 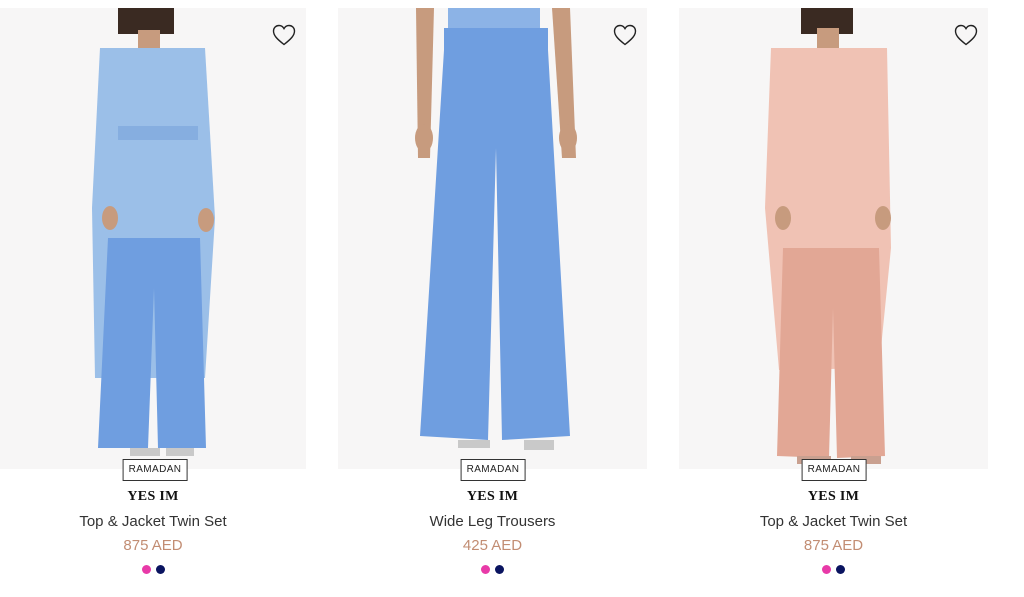 I want to click on product-photo-top-jacket-set-pink, so click(x=828, y=236).